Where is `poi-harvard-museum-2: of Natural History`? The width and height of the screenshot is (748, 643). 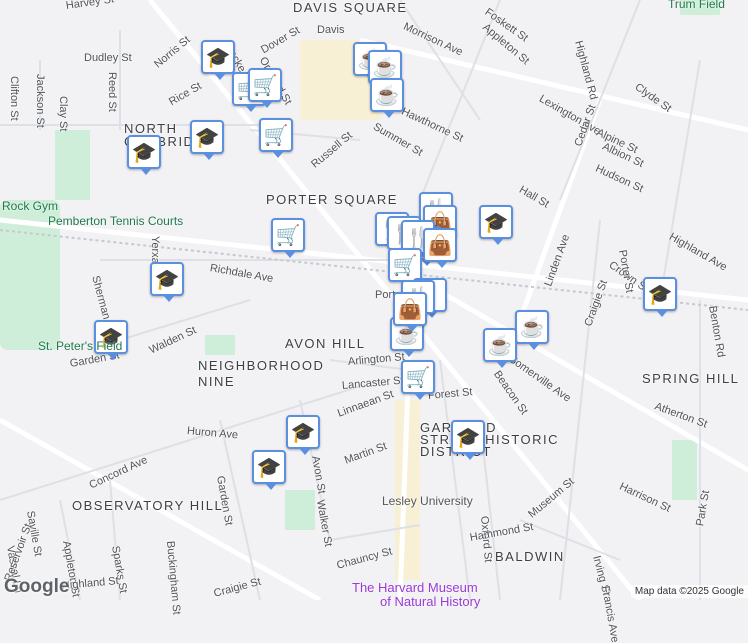 poi-harvard-museum-2: of Natural History is located at coordinates (430, 601).